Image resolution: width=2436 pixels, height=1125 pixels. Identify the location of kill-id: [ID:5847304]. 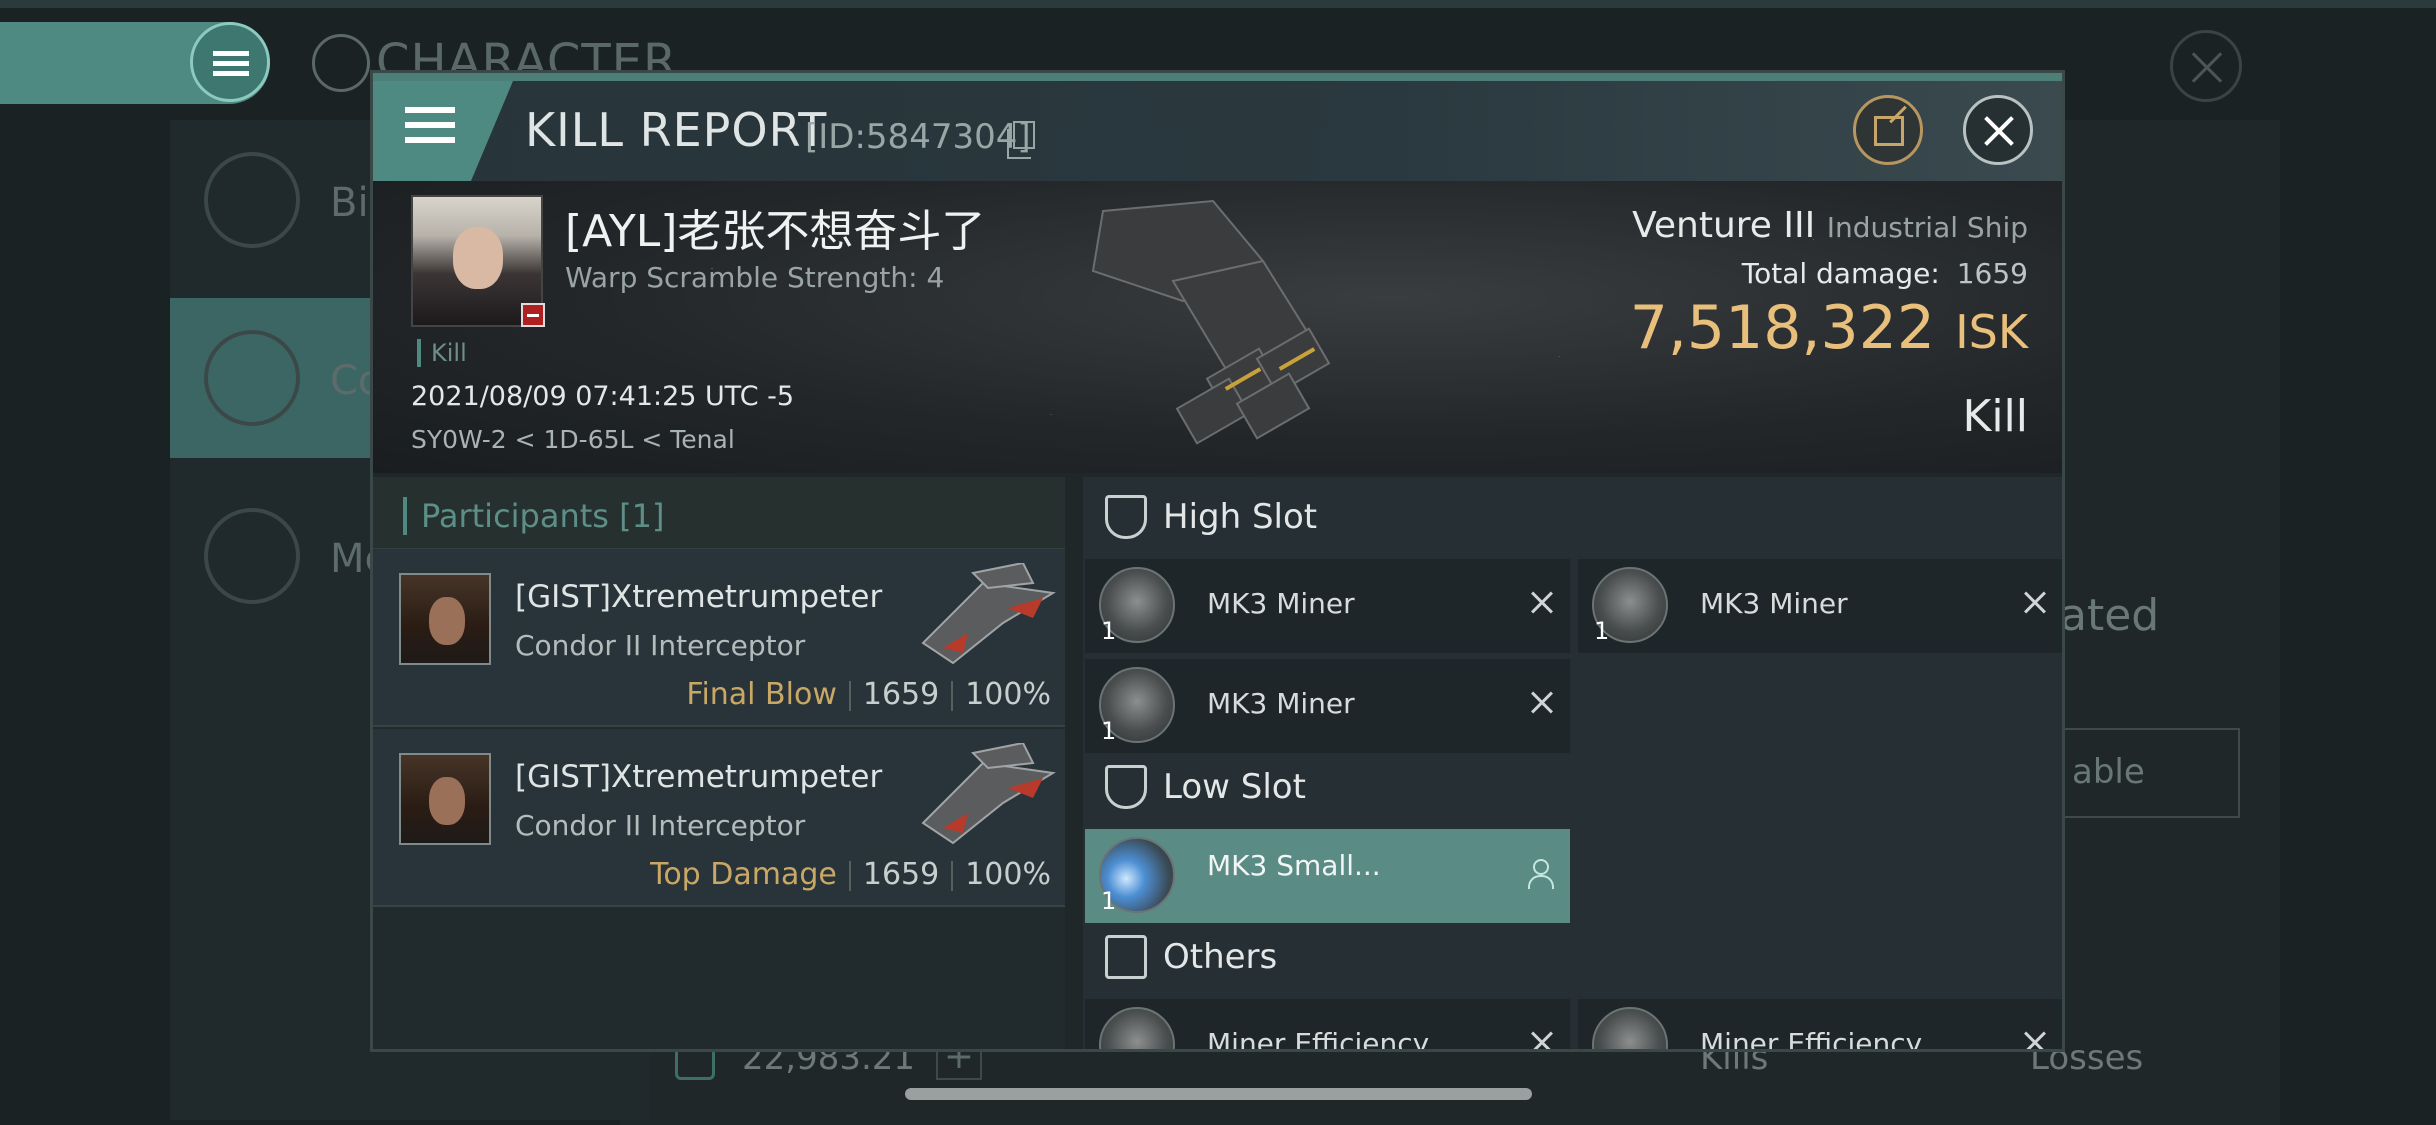
(918, 137).